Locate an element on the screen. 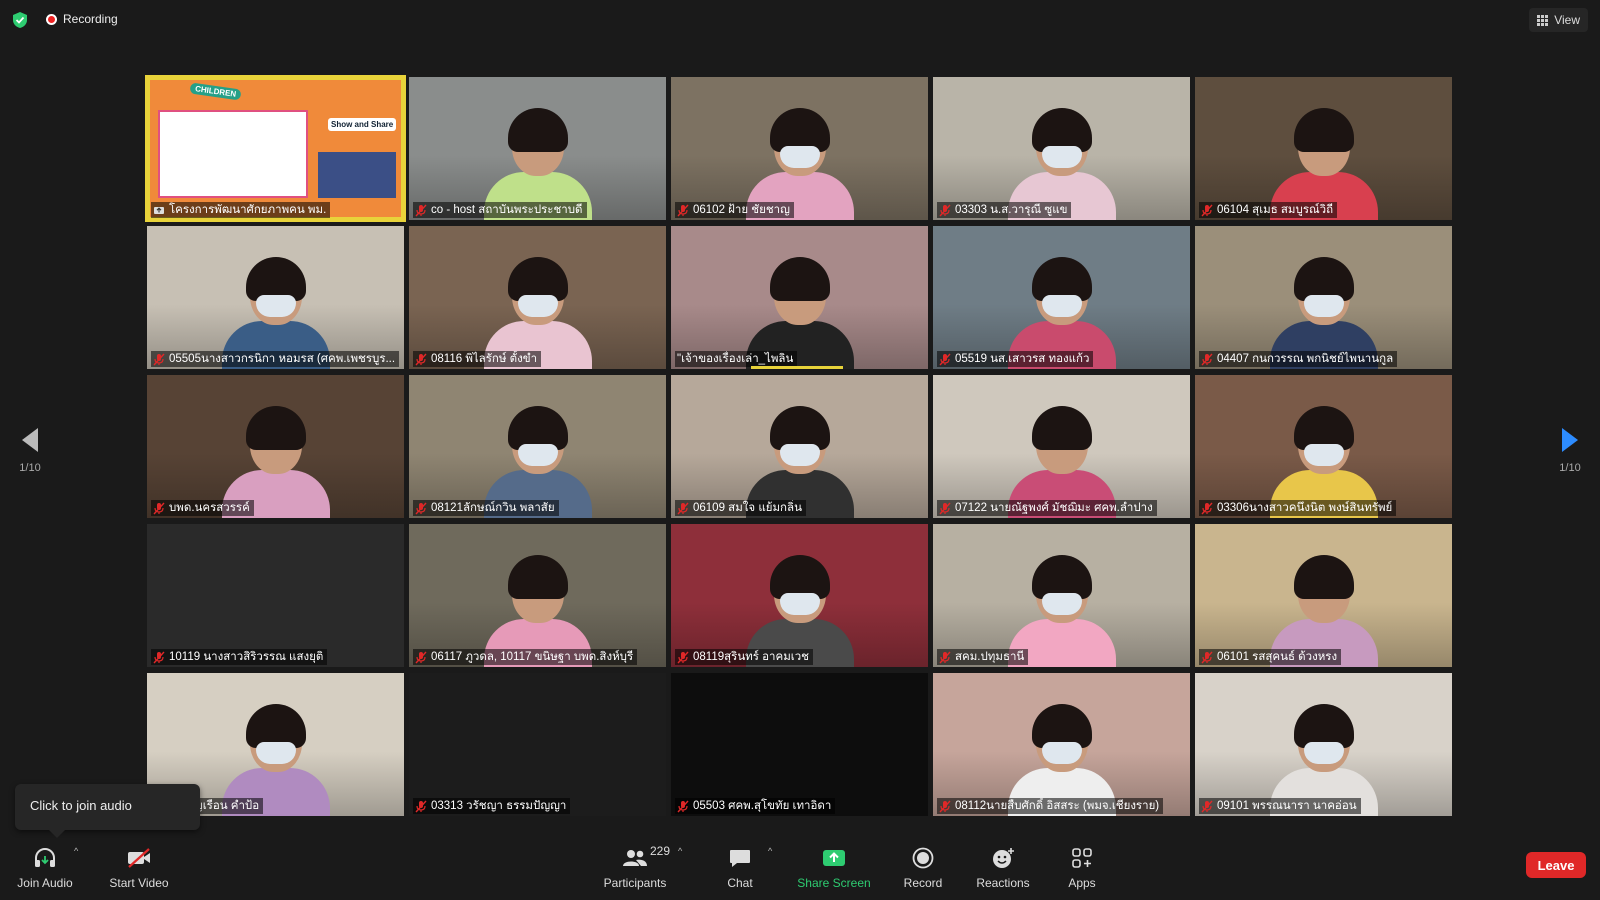 This screenshot has width=1600, height=900. record-button: Record is located at coordinates (923, 869).